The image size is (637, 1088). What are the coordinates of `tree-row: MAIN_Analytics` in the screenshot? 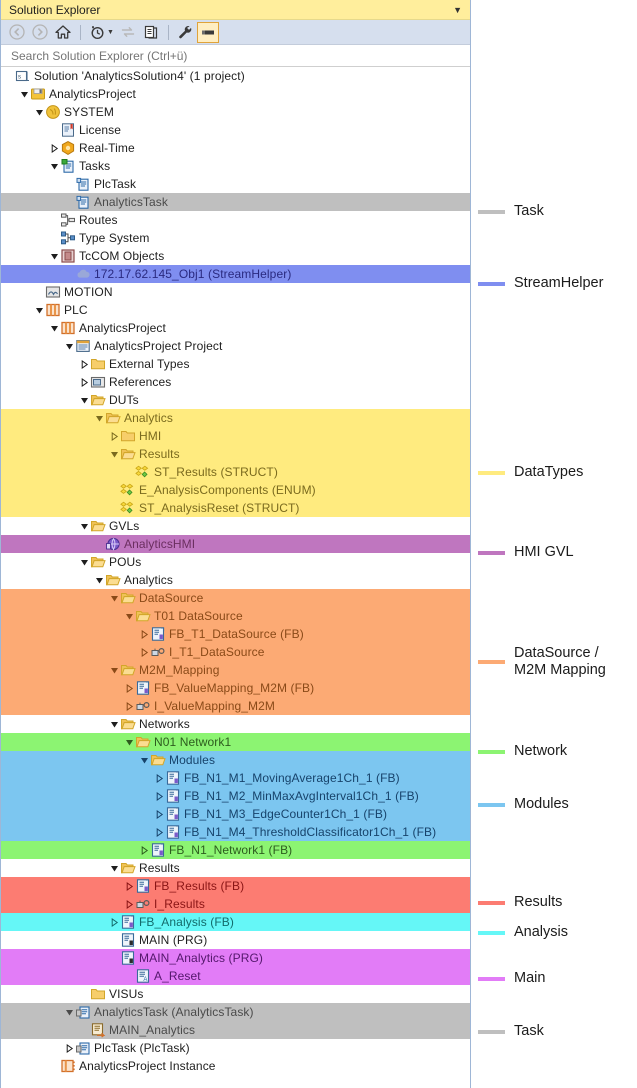 It's located at (235, 1030).